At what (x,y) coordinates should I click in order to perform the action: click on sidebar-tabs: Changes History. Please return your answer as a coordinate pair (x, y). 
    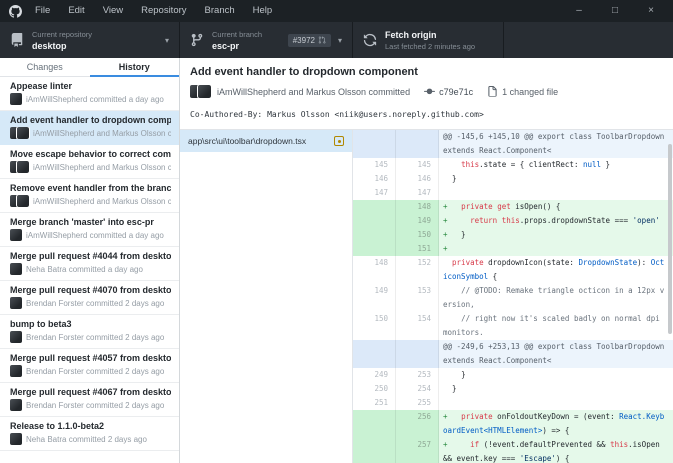
    Looking at the image, I should click on (89, 67).